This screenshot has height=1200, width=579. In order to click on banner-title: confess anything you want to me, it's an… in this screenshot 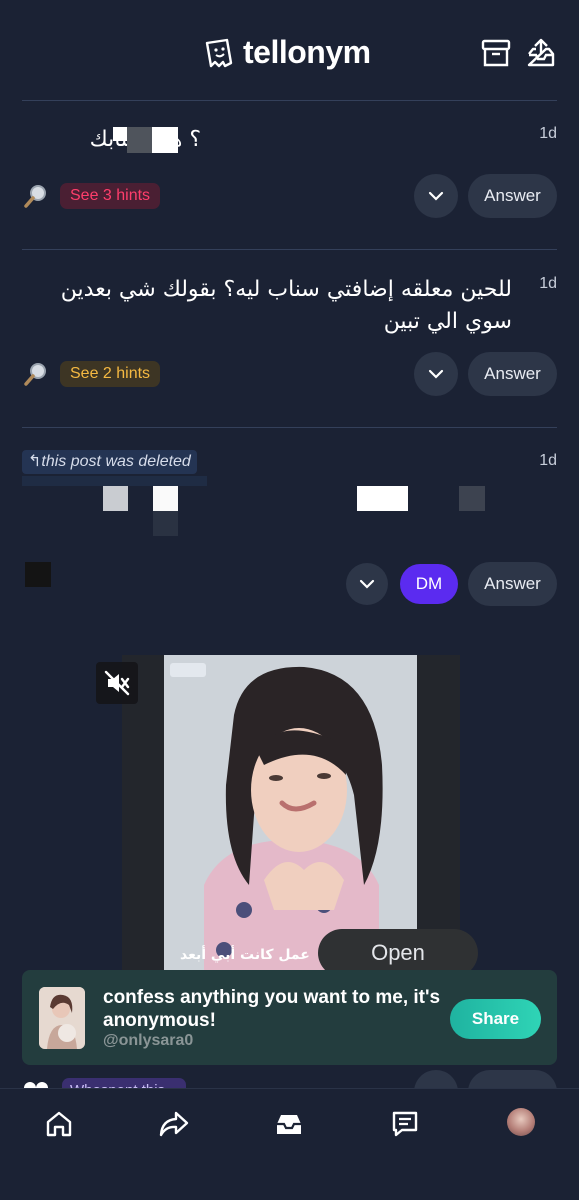, I will do `click(272, 1009)`.